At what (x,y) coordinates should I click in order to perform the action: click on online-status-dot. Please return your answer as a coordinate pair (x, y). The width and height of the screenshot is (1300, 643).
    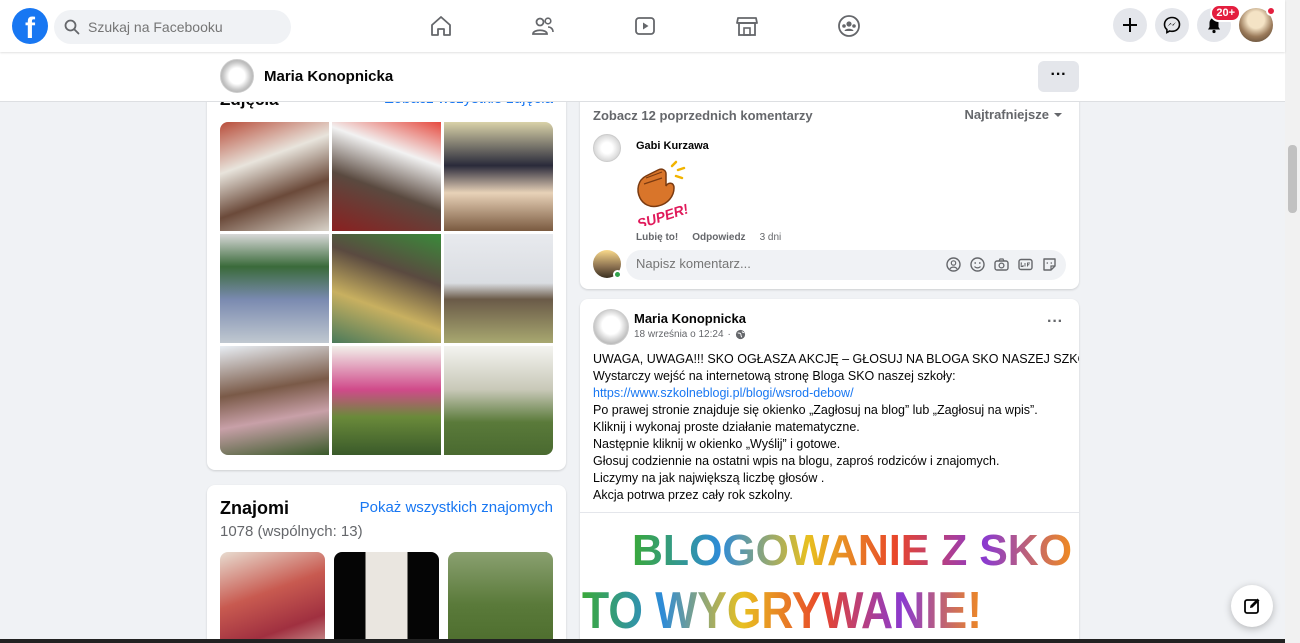
    Looking at the image, I should click on (617, 274).